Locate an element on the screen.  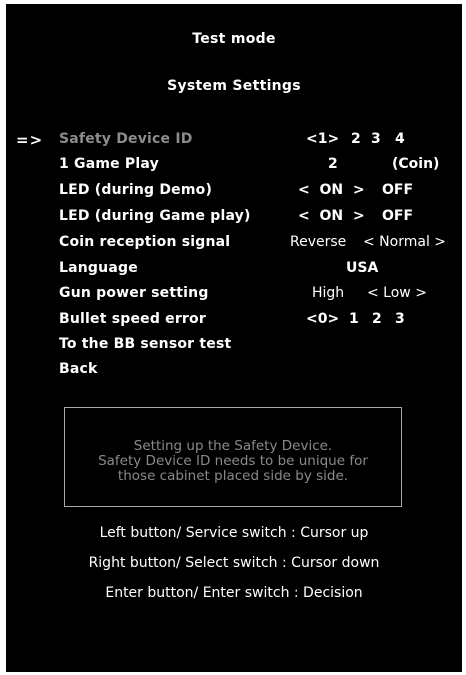
menu-item-back: Back is located at coordinates (234, 372).